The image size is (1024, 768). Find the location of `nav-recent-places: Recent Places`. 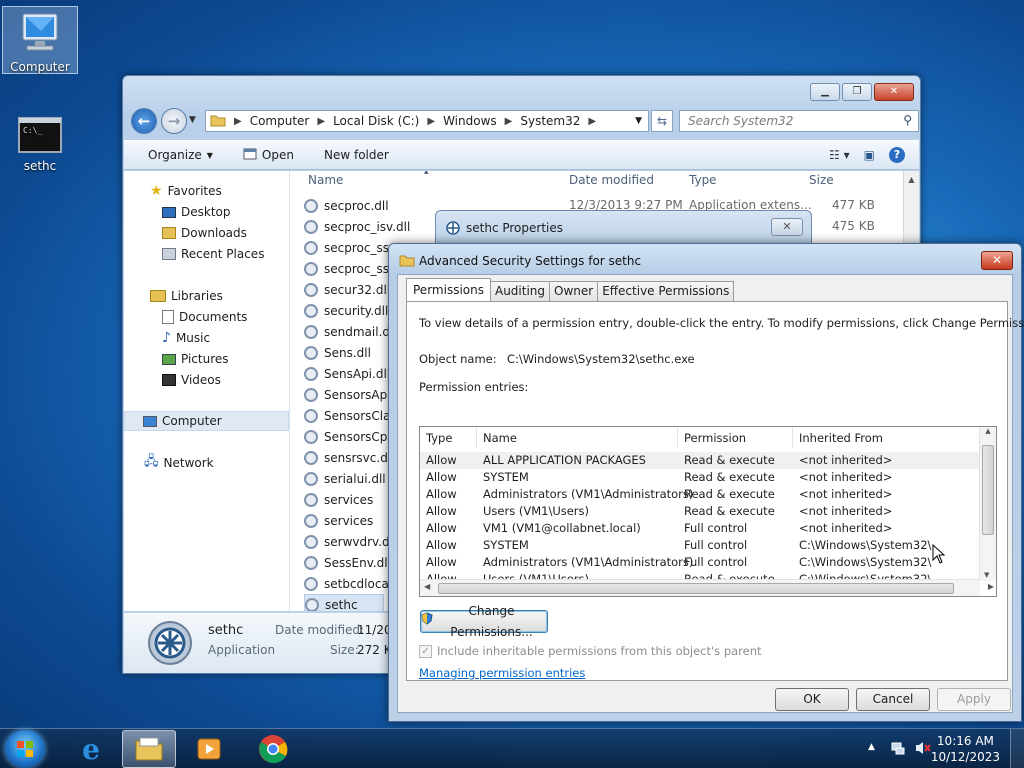

nav-recent-places: Recent Places is located at coordinates (213, 254).